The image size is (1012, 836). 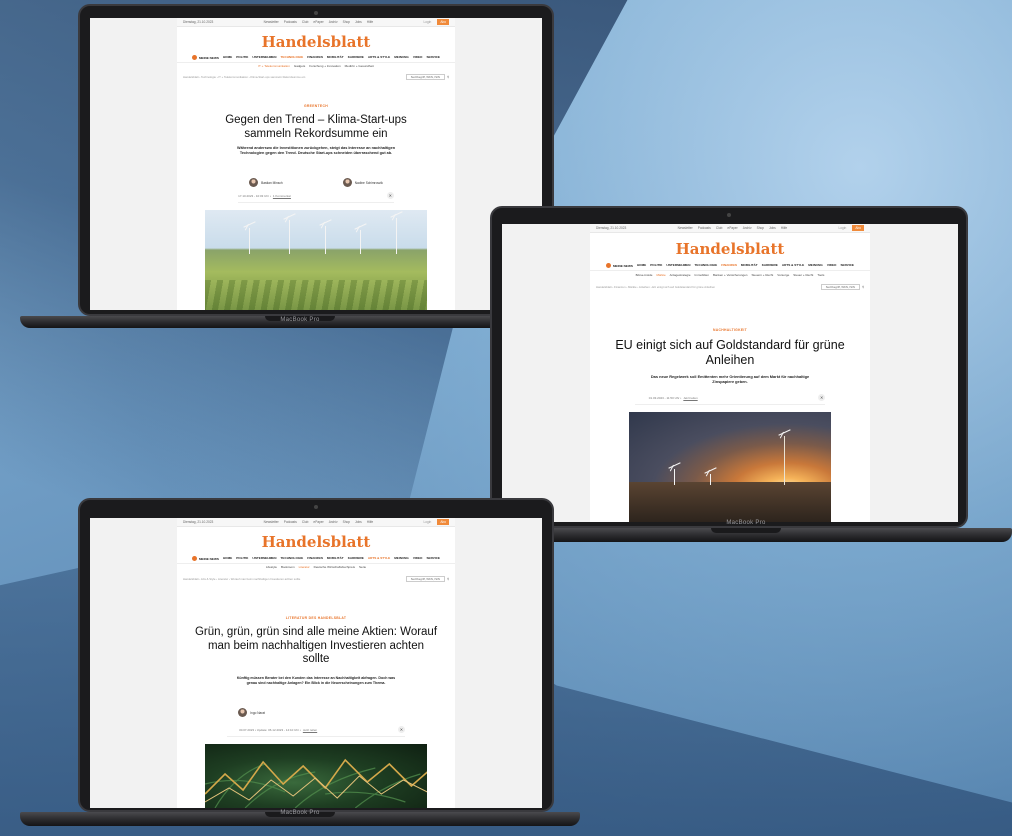 I want to click on subnav-item: Gadgets, so click(x=299, y=66).